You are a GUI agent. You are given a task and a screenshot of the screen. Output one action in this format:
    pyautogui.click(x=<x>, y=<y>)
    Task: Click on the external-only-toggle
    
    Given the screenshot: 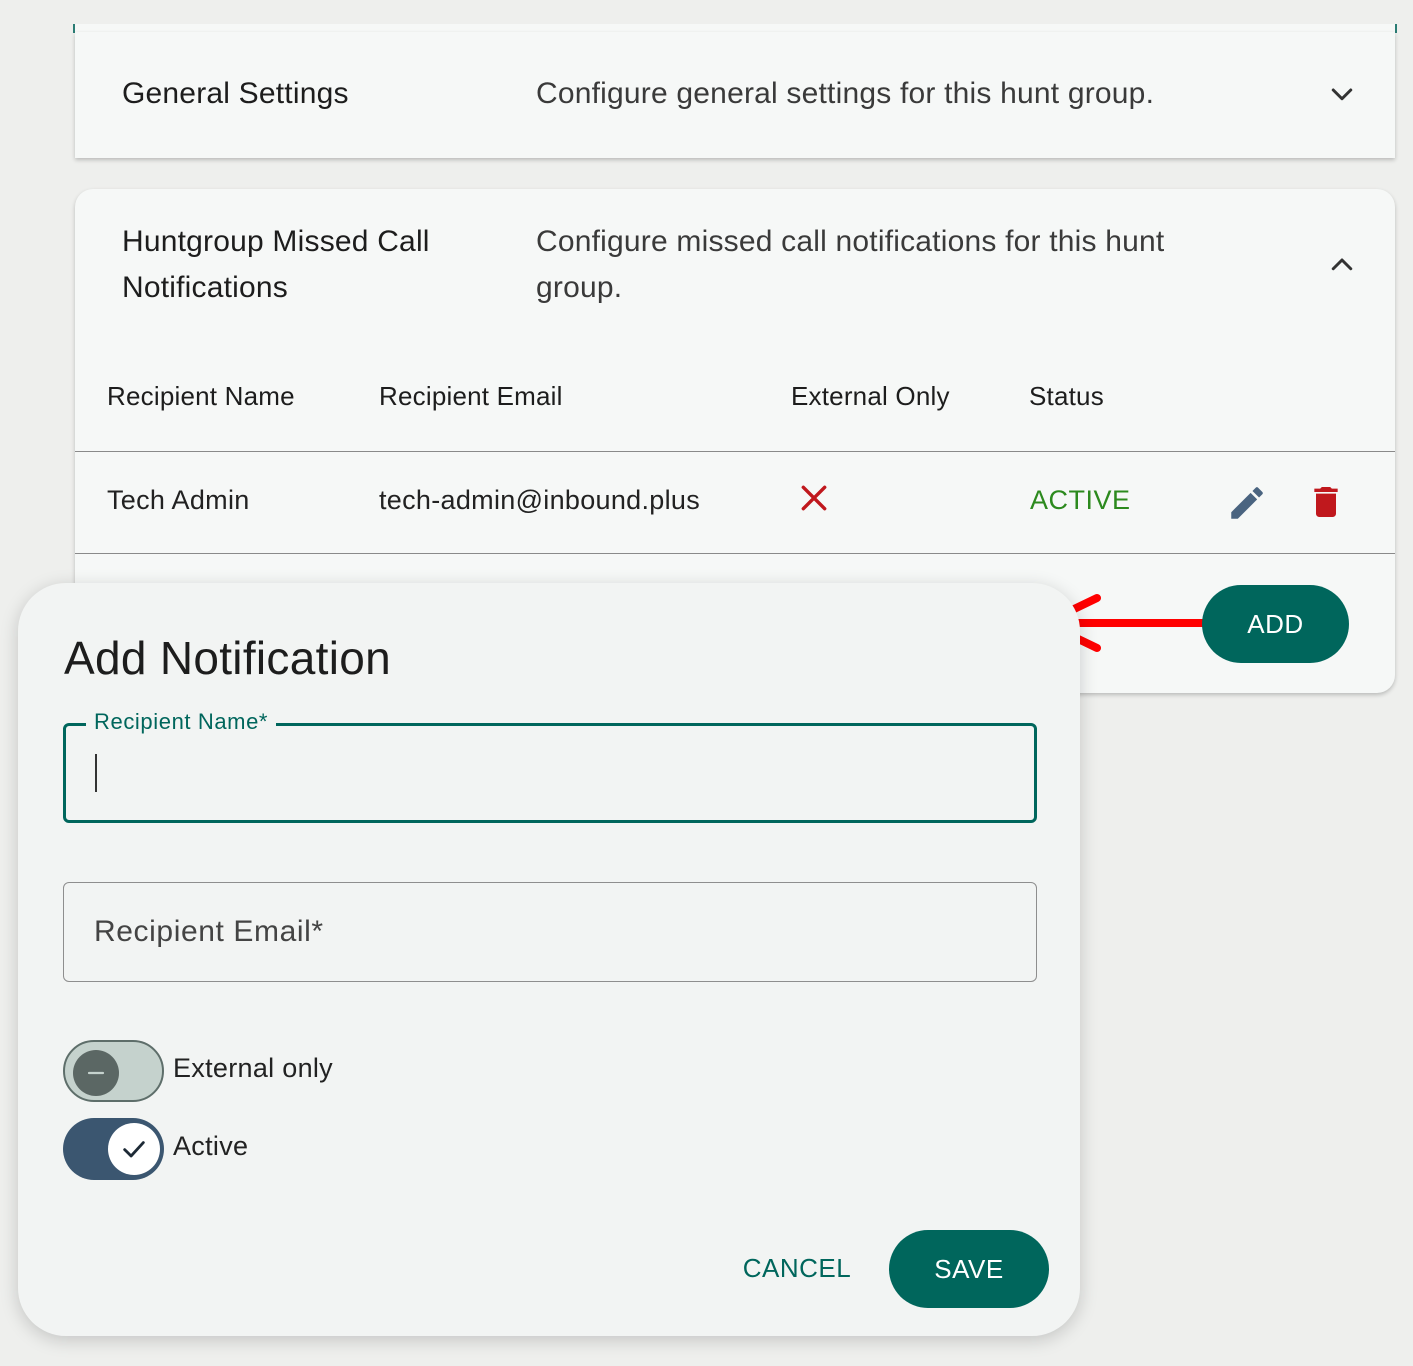 What is the action you would take?
    pyautogui.click(x=113, y=1071)
    